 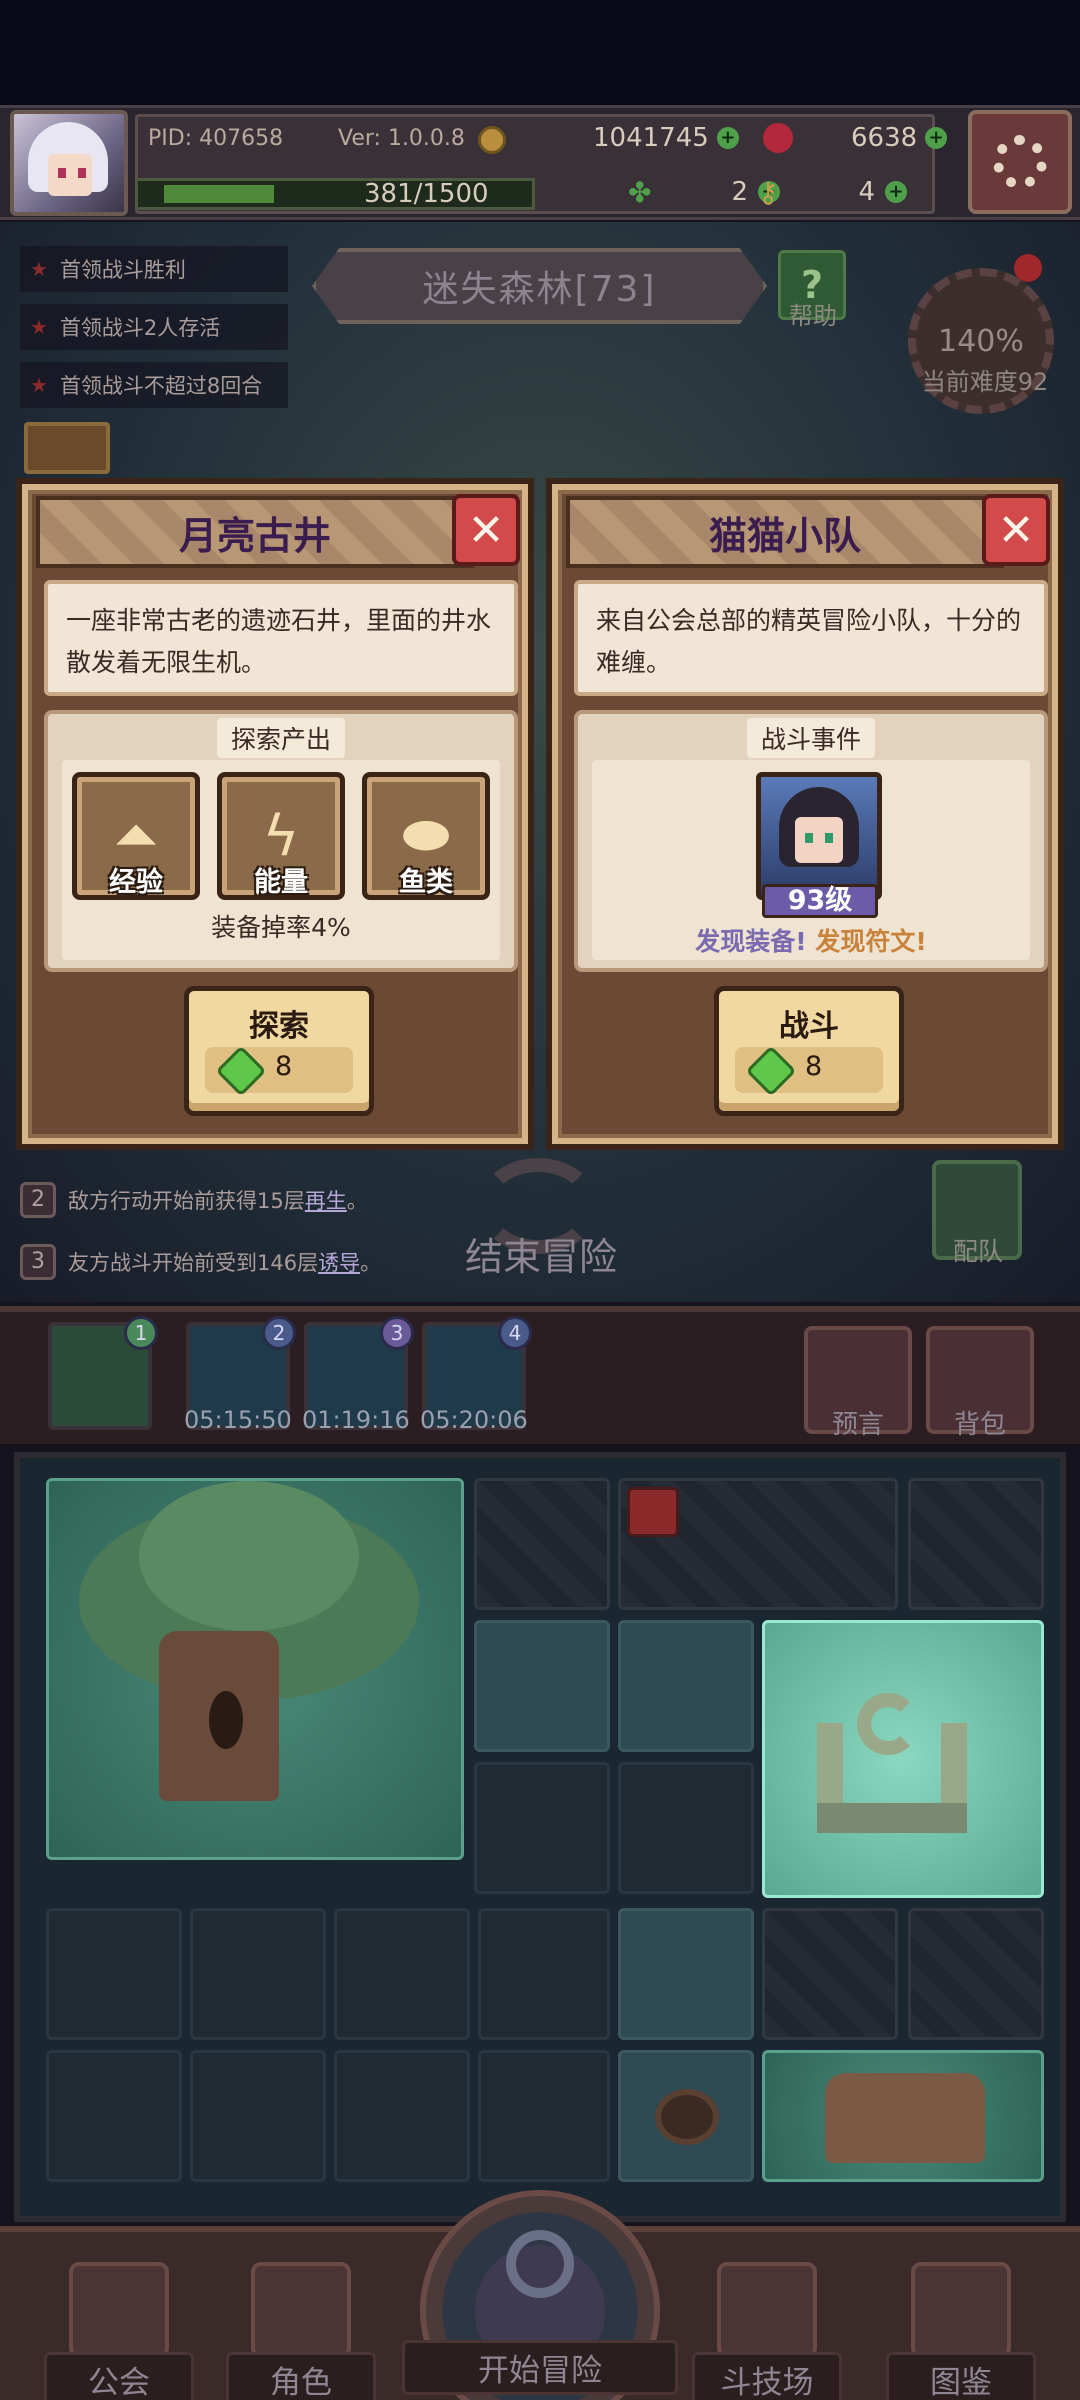 I want to click on section-title: 战斗事件, so click(x=811, y=738).